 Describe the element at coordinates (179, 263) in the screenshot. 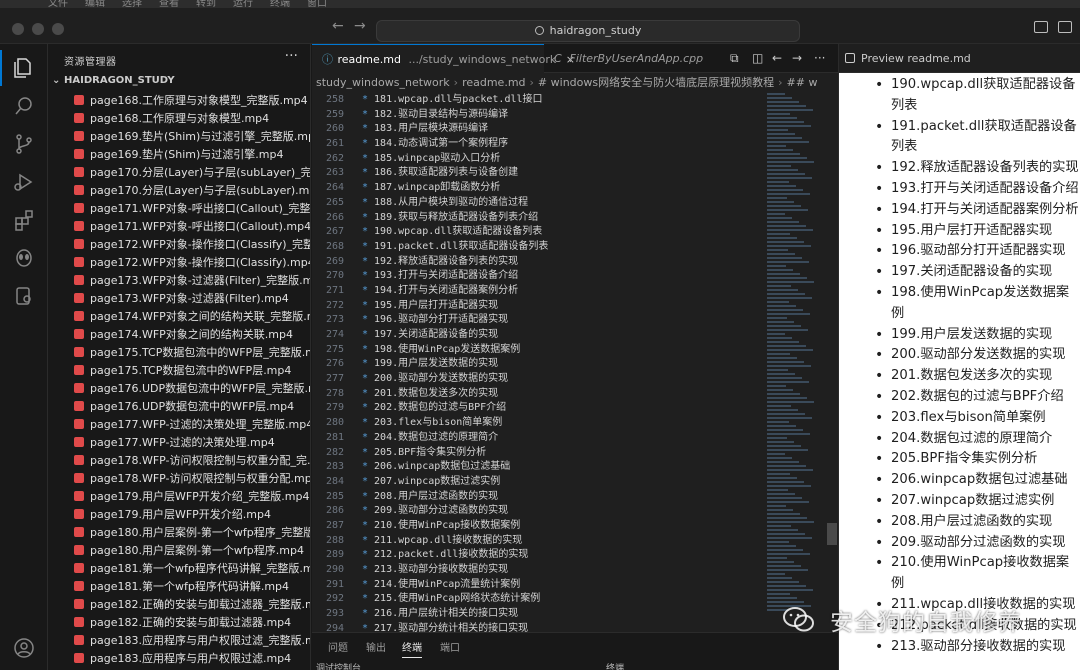

I see `file-item: page172.WFP对象-操作接口(Classify).mp4` at that location.